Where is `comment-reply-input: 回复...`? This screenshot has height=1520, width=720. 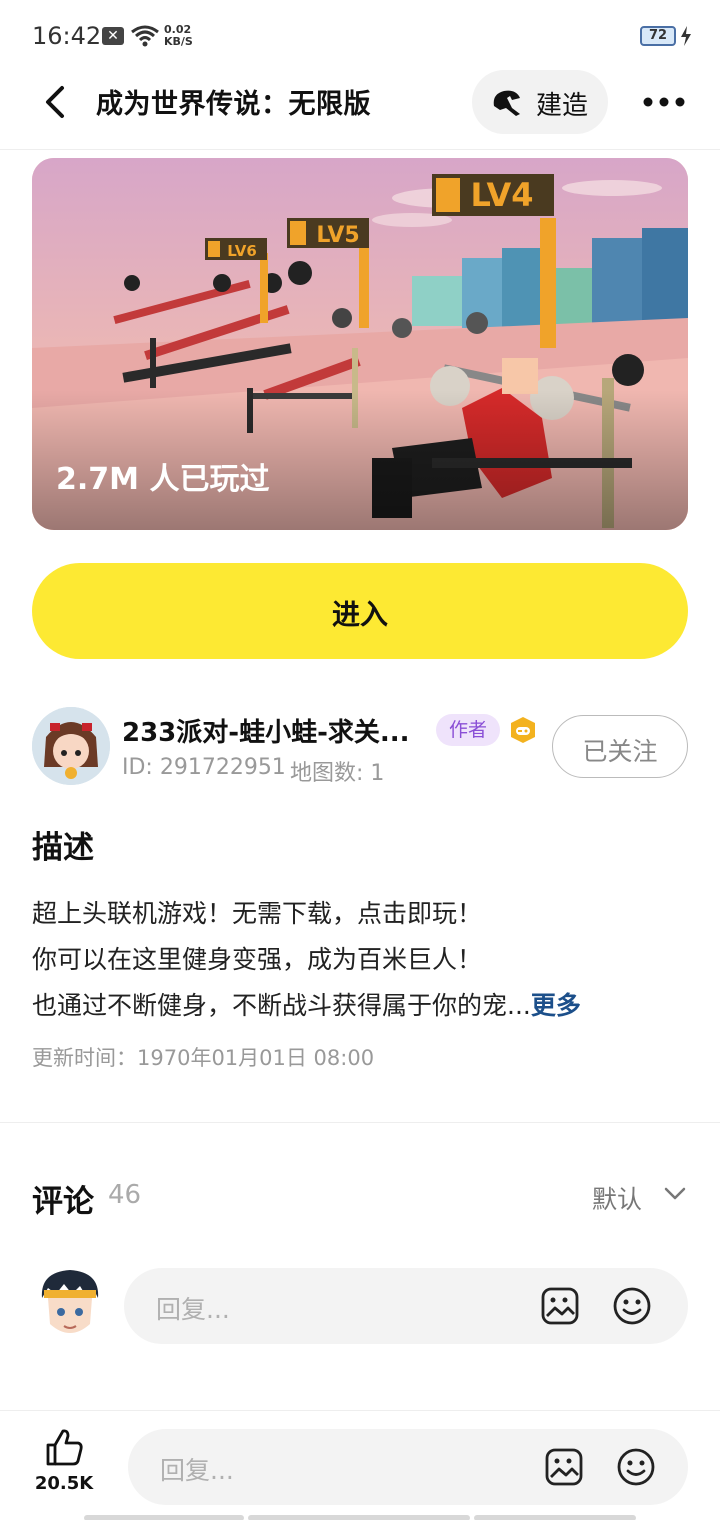
comment-reply-input: 回复... is located at coordinates (406, 1306).